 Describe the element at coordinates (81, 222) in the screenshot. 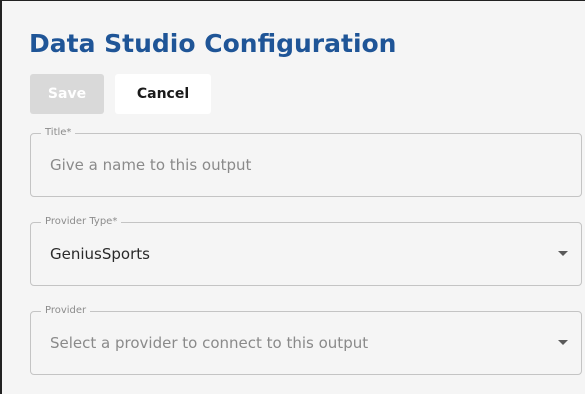

I see `provider-type-label: Provider Type*` at that location.